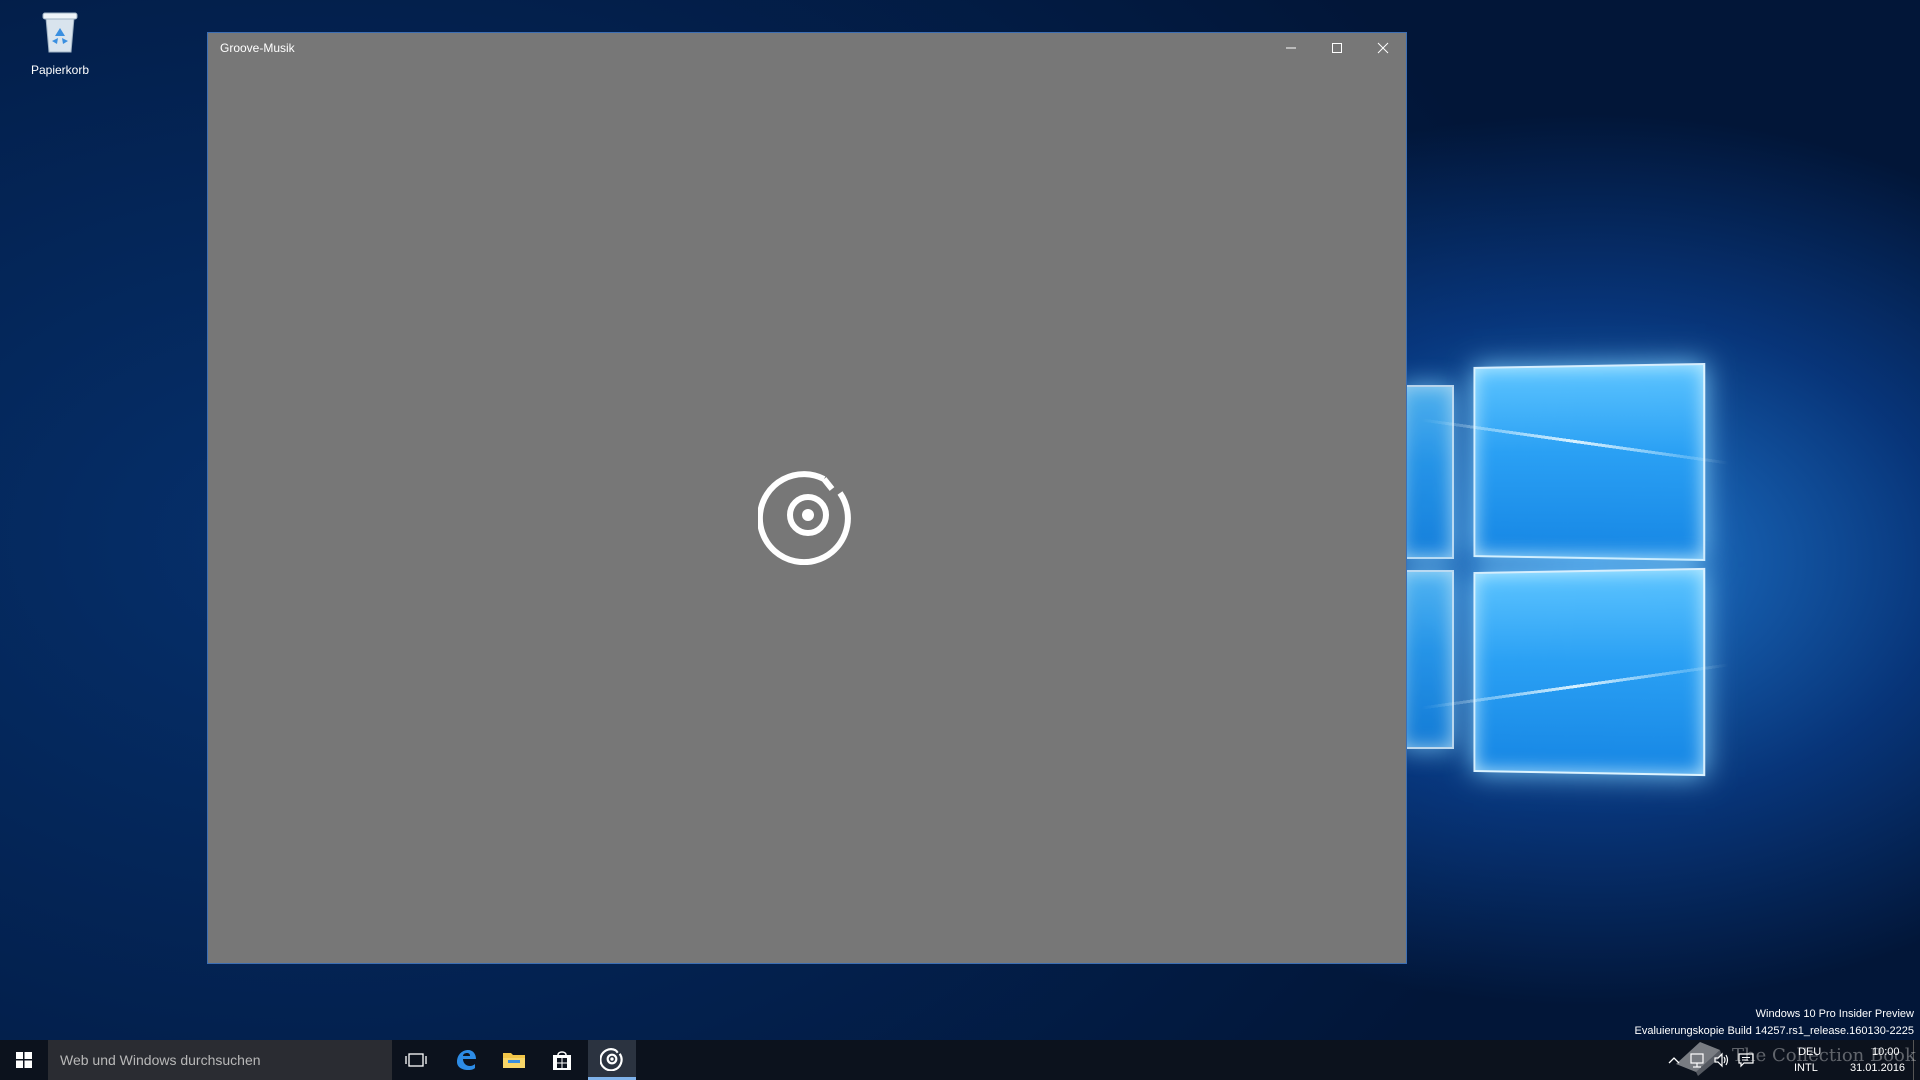 The image size is (1920, 1080). I want to click on search-input: Web und Windows durchsuchen, so click(220, 1060).